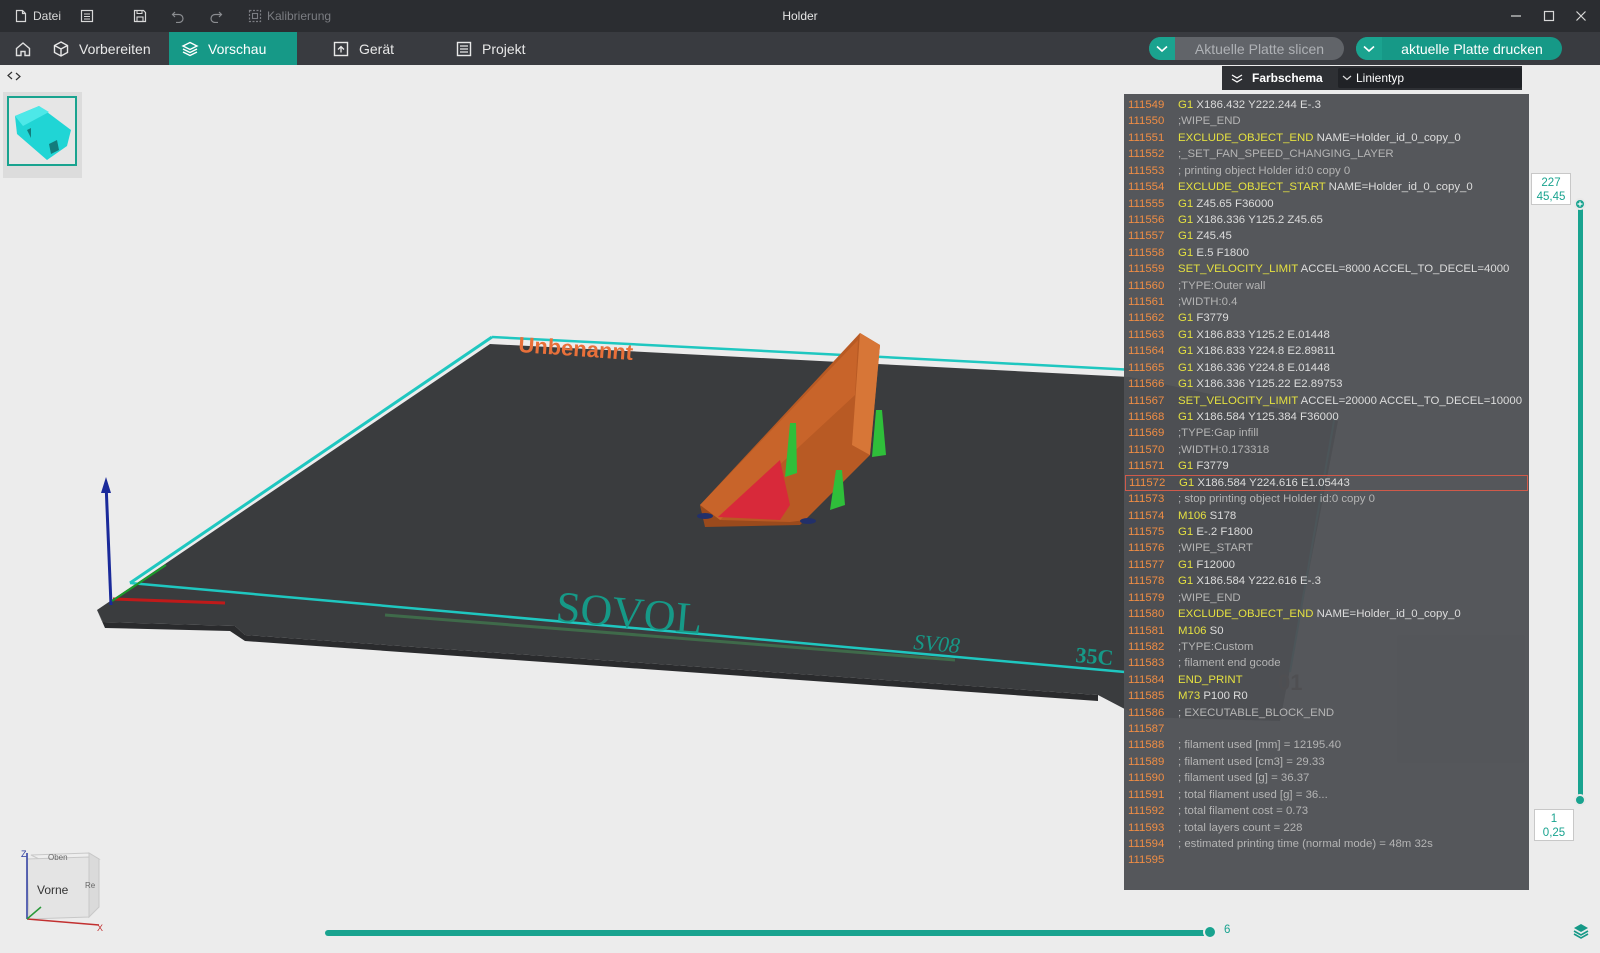 This screenshot has width=1600, height=953. I want to click on expand-sidebar-button, so click(14, 76).